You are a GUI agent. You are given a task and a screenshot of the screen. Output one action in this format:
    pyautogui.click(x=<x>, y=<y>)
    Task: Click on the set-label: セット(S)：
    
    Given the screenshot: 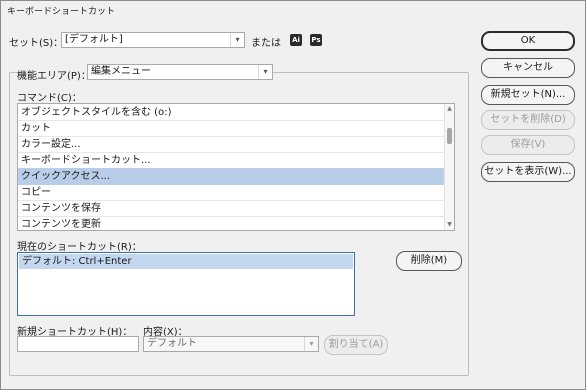 What is the action you would take?
    pyautogui.click(x=36, y=43)
    